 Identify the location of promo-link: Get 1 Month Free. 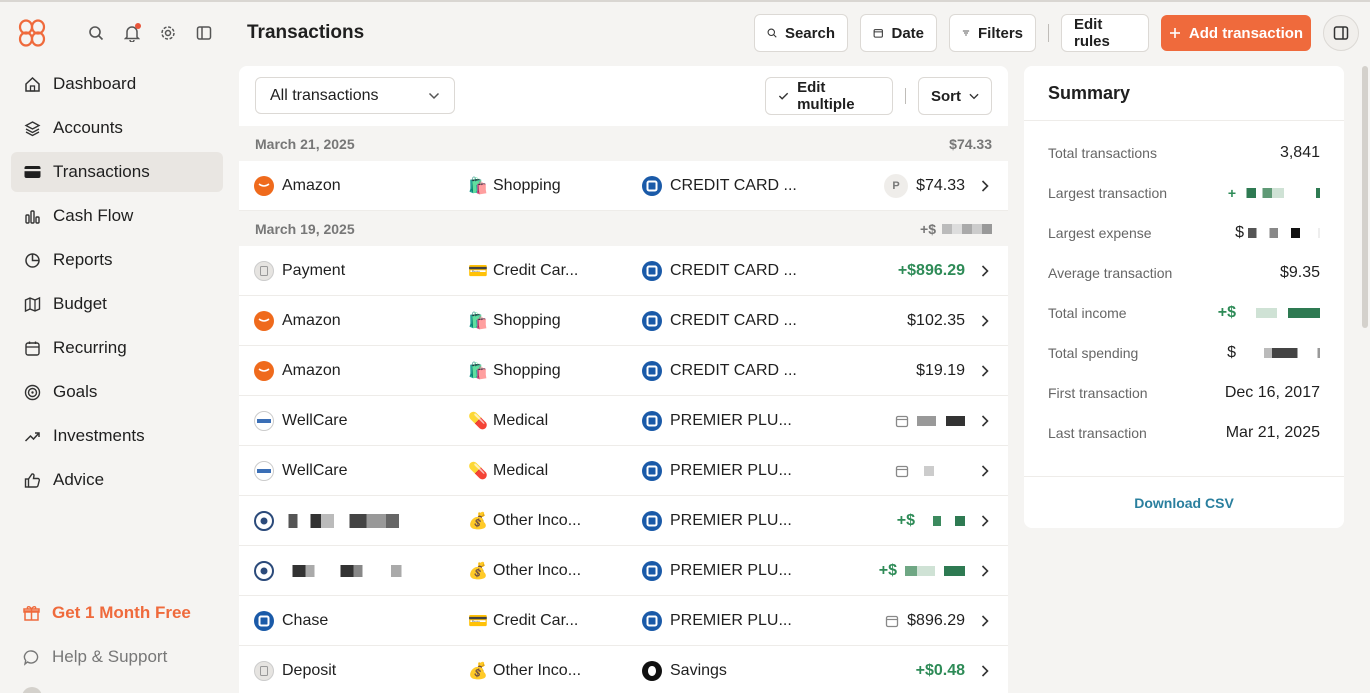
(107, 613).